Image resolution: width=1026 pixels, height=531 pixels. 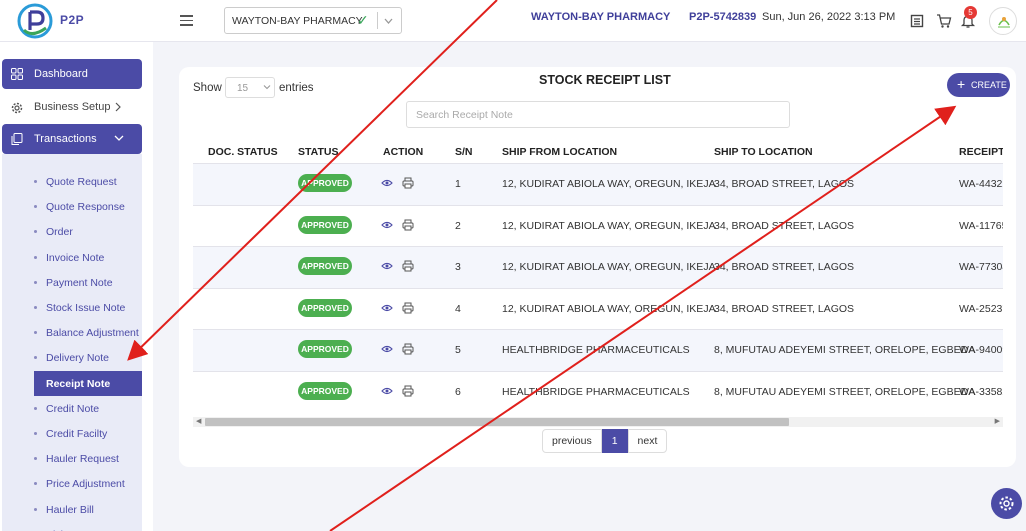 I want to click on sidebar-item-label: Business Setup, so click(x=72, y=107).